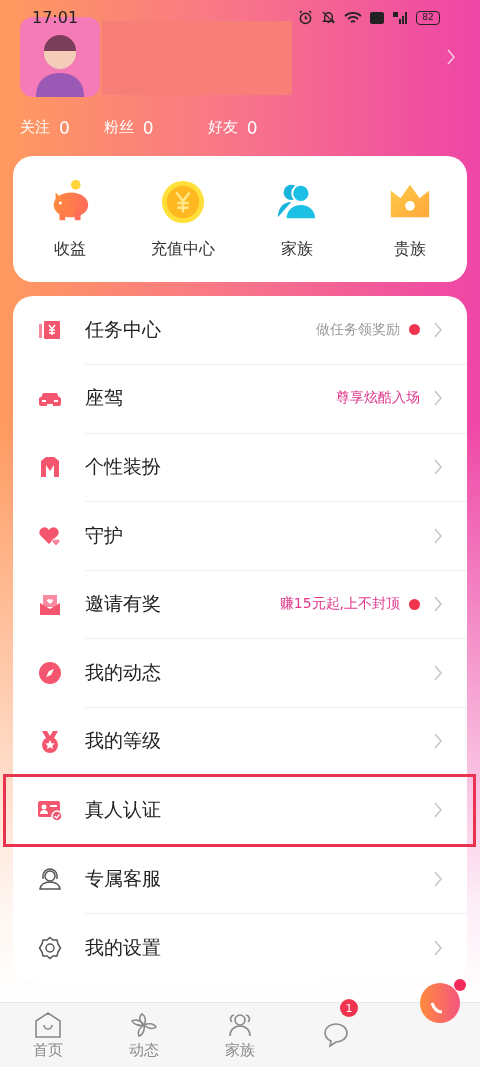 Image resolution: width=480 pixels, height=1067 pixels. What do you see at coordinates (123, 329) in the screenshot?
I see `menu-label: 任务中心` at bounding box center [123, 329].